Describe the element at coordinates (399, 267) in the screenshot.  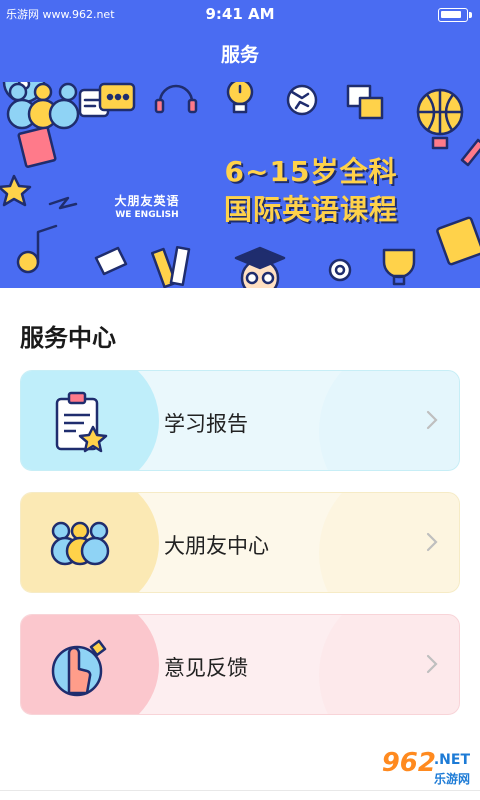
I see `trophy-icon` at that location.